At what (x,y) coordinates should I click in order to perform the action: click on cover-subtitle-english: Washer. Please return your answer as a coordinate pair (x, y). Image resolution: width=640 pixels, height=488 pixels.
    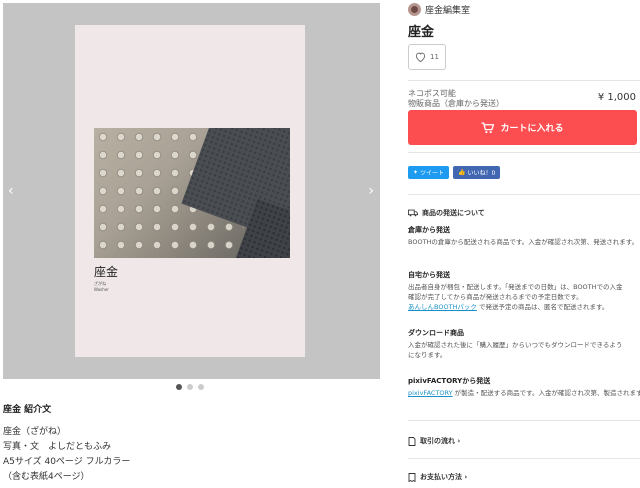
    Looking at the image, I should click on (101, 289).